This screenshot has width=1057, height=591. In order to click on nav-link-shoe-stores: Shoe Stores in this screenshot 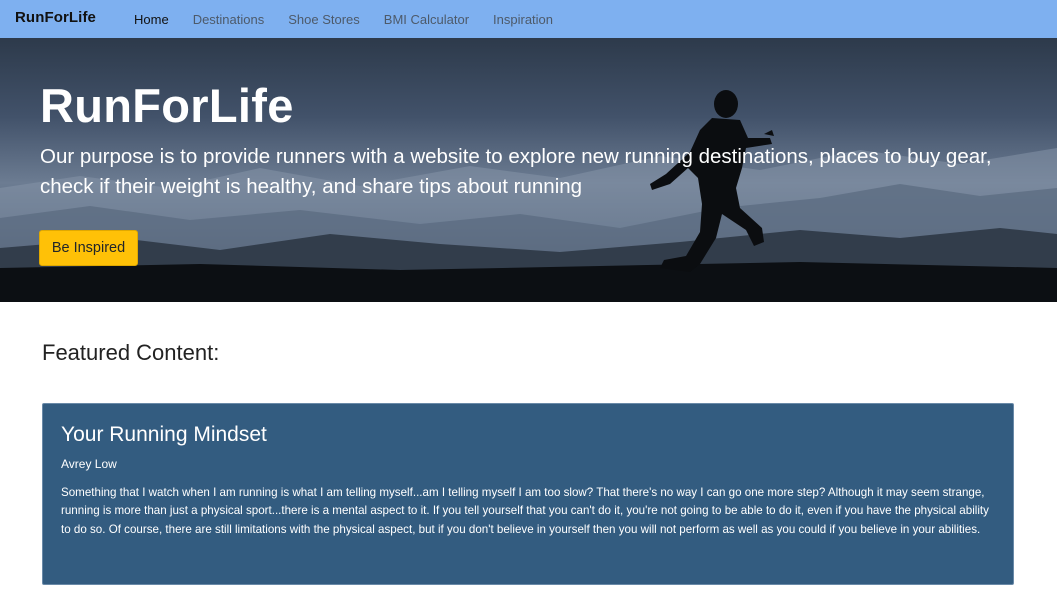, I will do `click(324, 19)`.